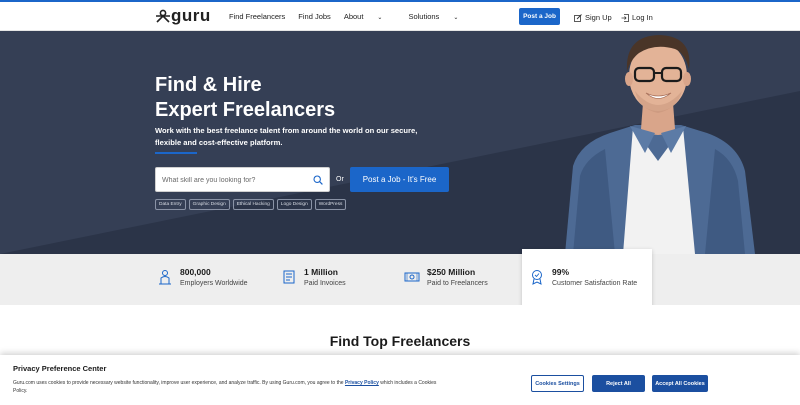 This screenshot has height=405, width=800. Describe the element at coordinates (245, 98) in the screenshot. I see `hero-title: Find & Hire Expert Freelancers` at that location.